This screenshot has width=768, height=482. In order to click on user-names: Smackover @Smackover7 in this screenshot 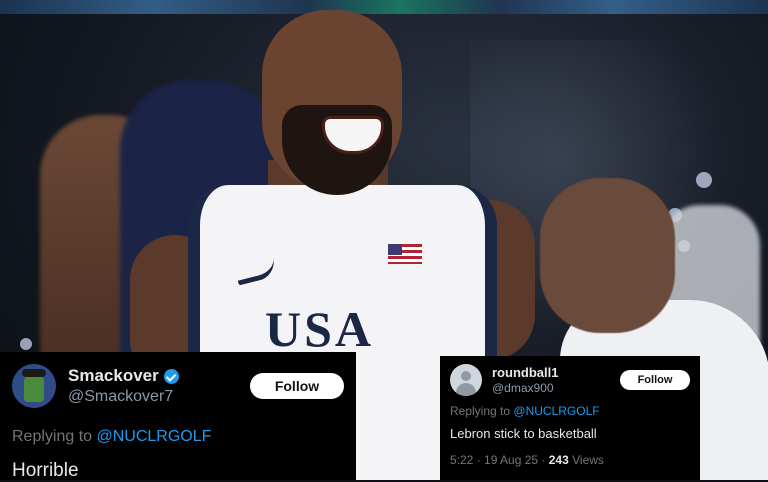, I will do `click(159, 386)`.